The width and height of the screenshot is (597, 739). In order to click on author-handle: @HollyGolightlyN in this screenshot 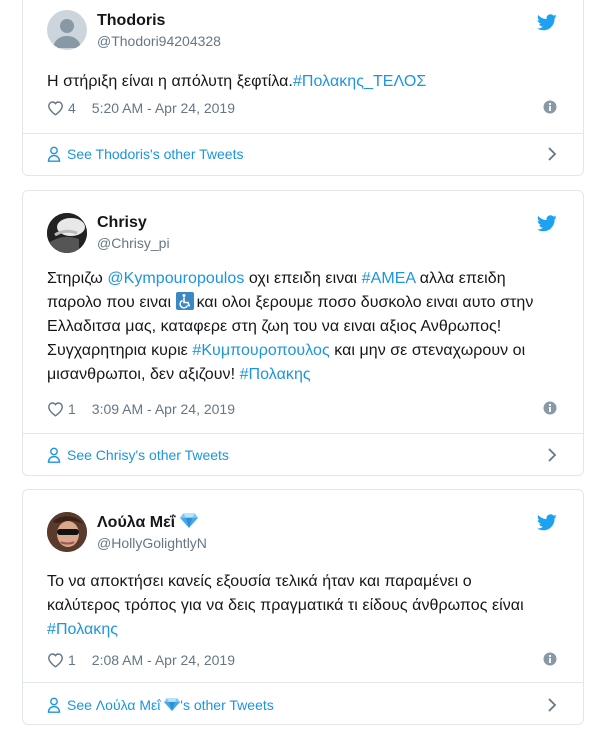, I will do `click(152, 543)`.